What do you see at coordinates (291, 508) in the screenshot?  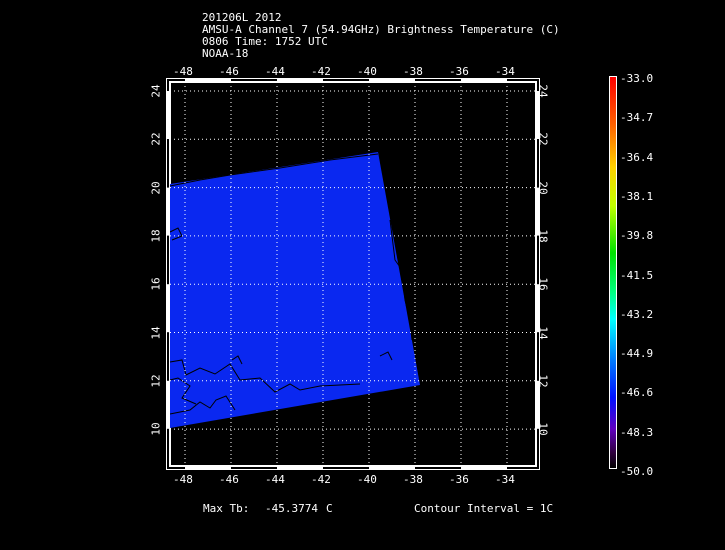 I see `max-tb-value: -45.3774` at bounding box center [291, 508].